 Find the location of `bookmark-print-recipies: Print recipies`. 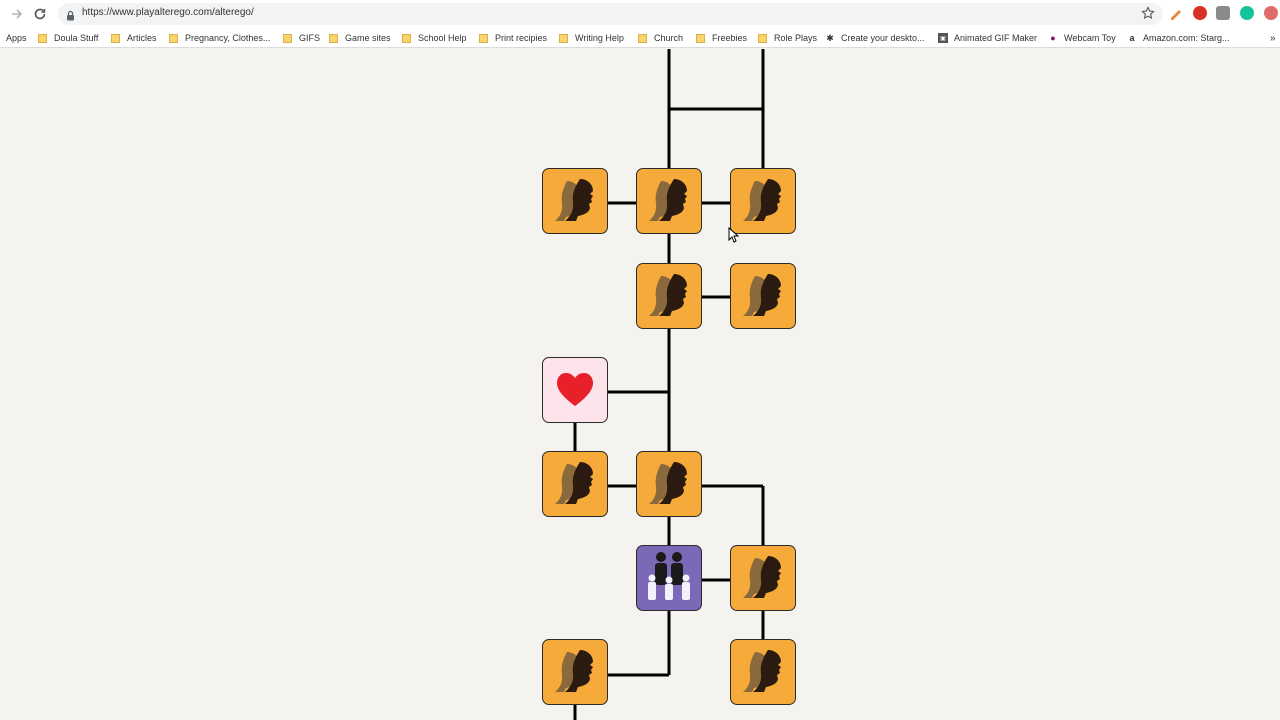

bookmark-print-recipies: Print recipies is located at coordinates (513, 38).